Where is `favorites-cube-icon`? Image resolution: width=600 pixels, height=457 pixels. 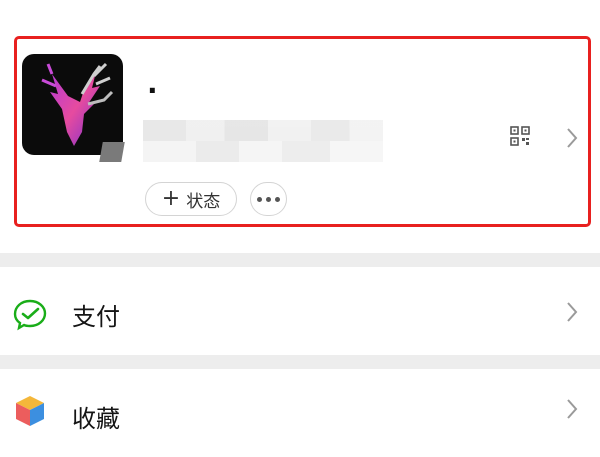
favorites-cube-icon is located at coordinates (30, 411).